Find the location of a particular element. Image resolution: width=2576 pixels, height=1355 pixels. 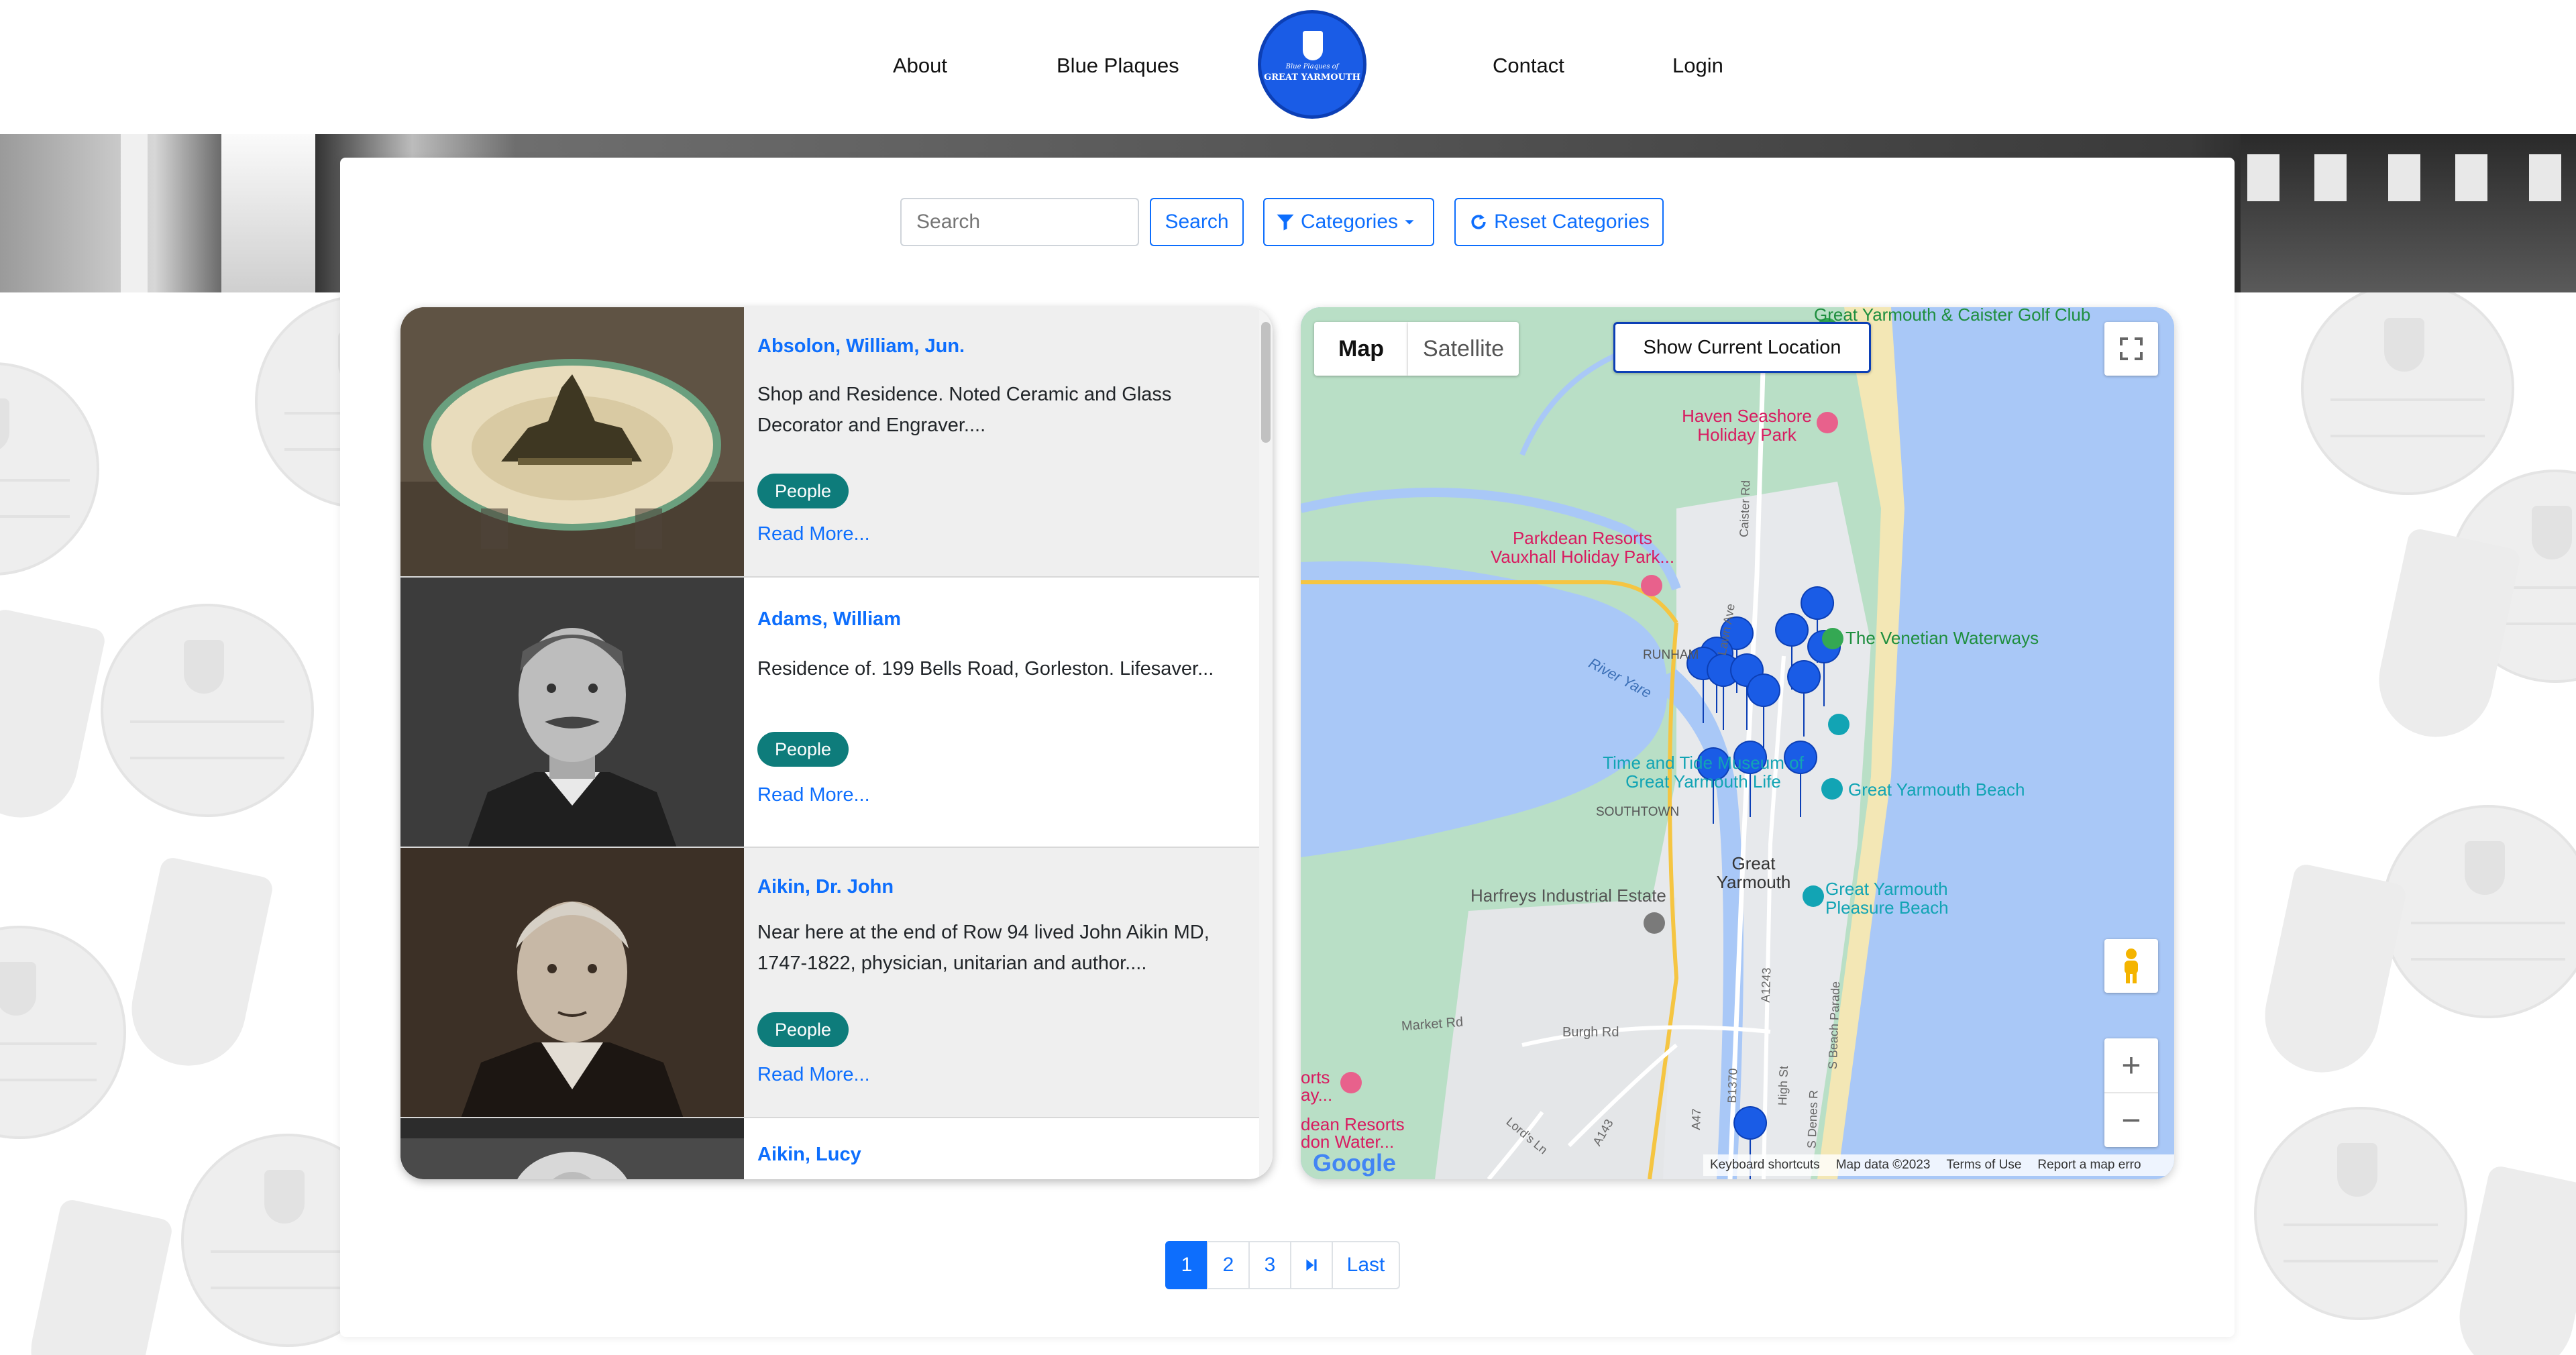

nav-contact-link: Contact is located at coordinates (1528, 66).